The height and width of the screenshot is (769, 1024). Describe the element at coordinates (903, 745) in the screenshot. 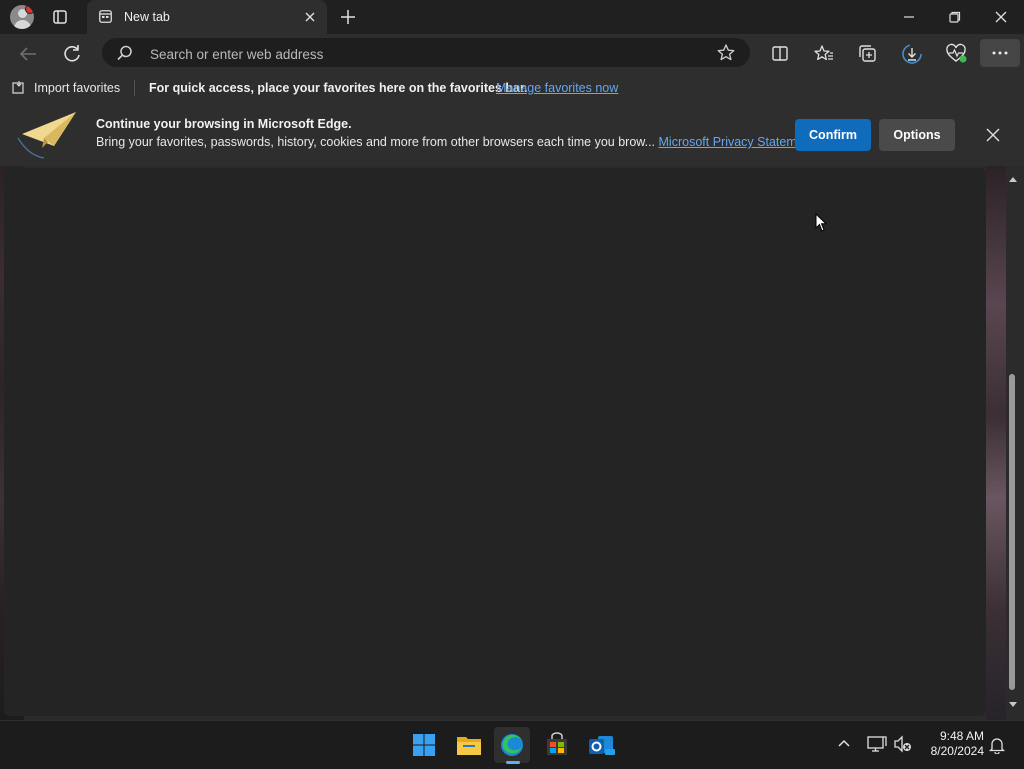

I see `volume-muted-icon` at that location.